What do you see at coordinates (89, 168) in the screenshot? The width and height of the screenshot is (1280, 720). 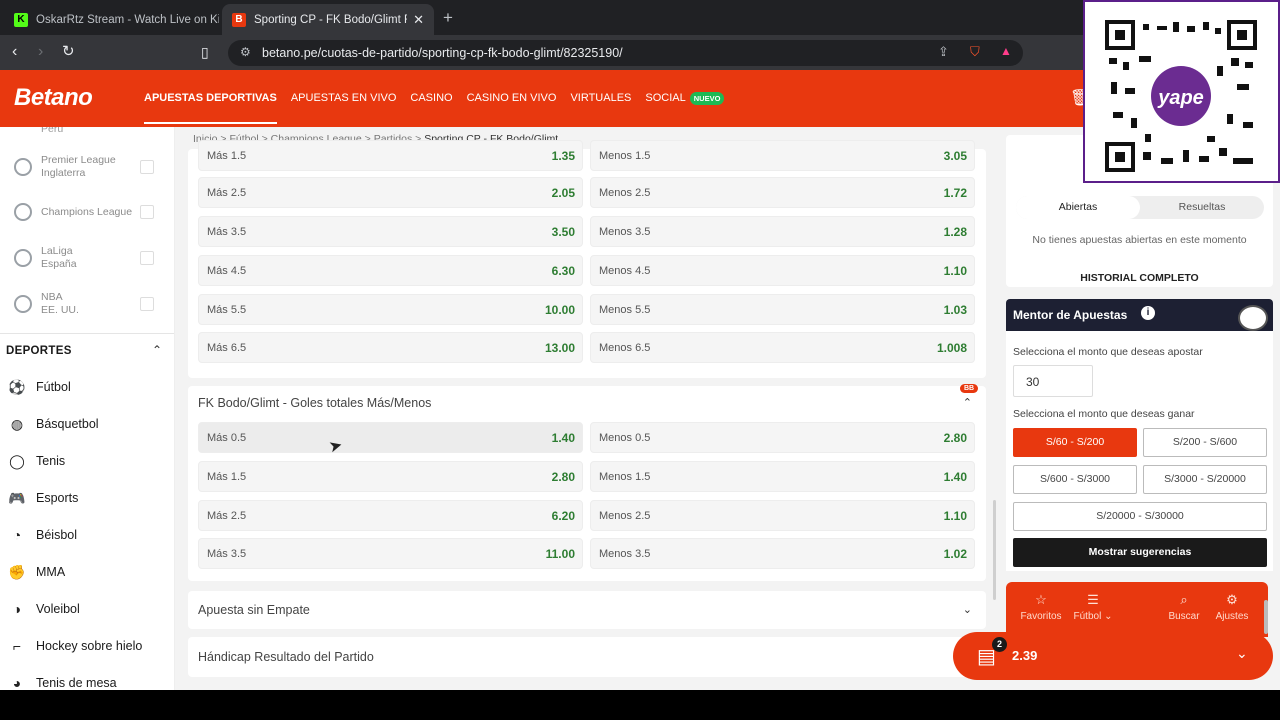 I see `league-premier-league: Premier League Inglaterra` at bounding box center [89, 168].